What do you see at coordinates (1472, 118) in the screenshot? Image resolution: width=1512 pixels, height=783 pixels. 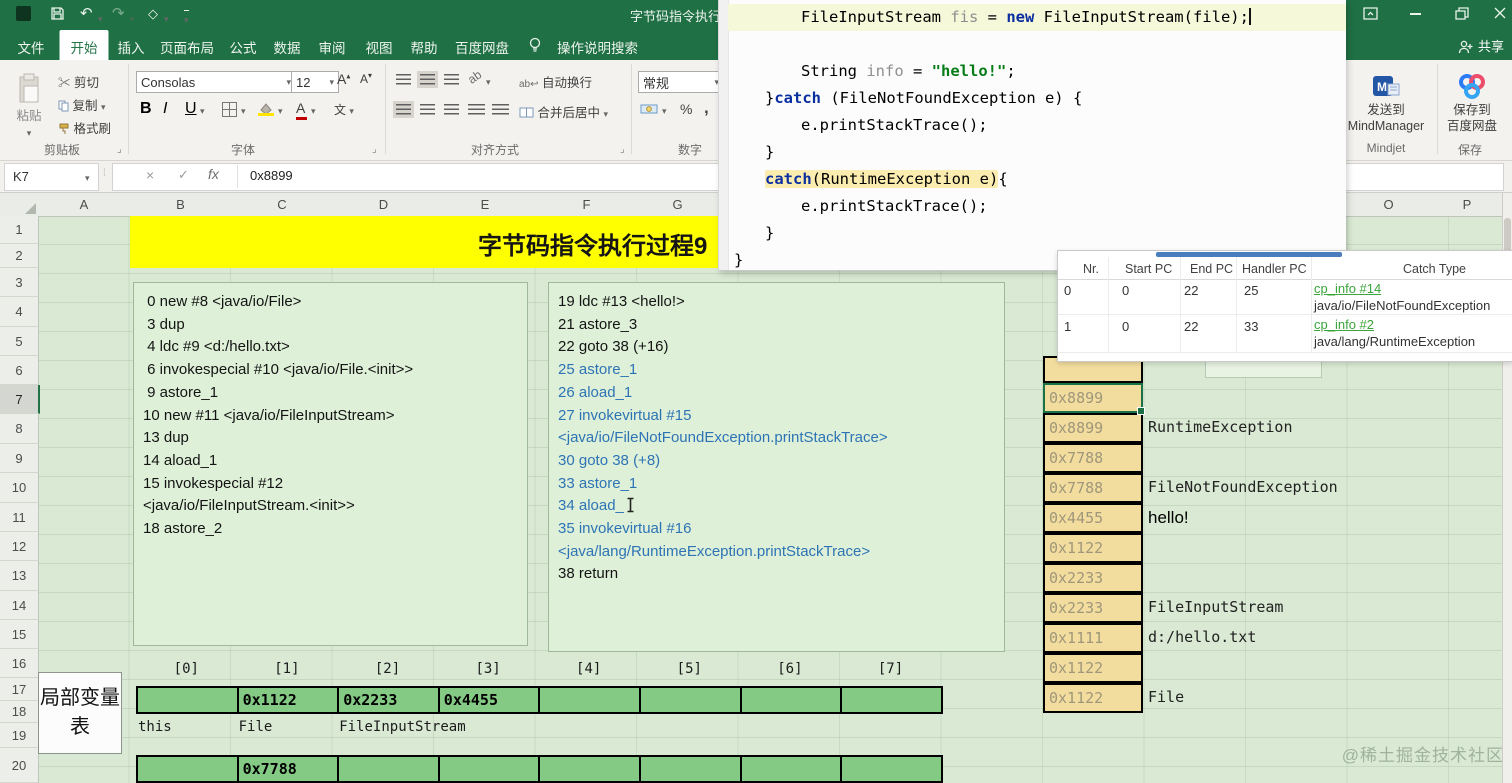 I see `save-to-baidu-button: 保存到 百度网盘` at bounding box center [1472, 118].